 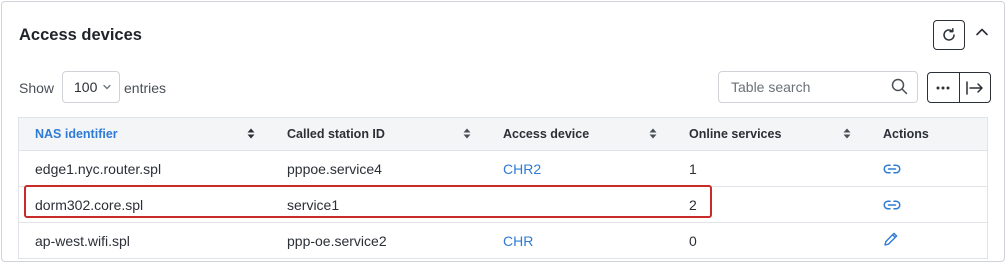 What do you see at coordinates (906, 134) in the screenshot?
I see `column-header-label: Actions` at bounding box center [906, 134].